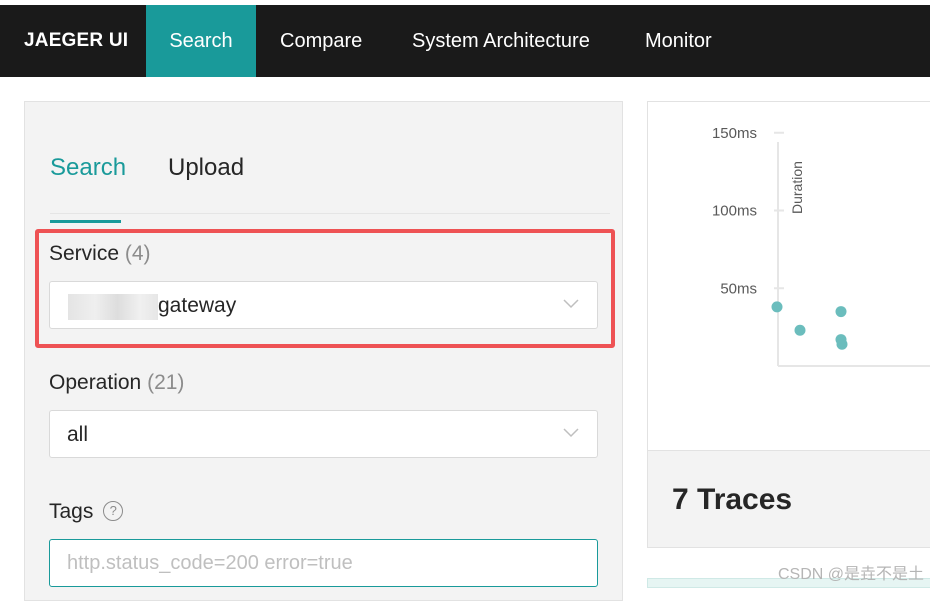 The height and width of the screenshot is (601, 930). What do you see at coordinates (738, 288) in the screenshot?
I see `y-tick-label: 50ms` at bounding box center [738, 288].